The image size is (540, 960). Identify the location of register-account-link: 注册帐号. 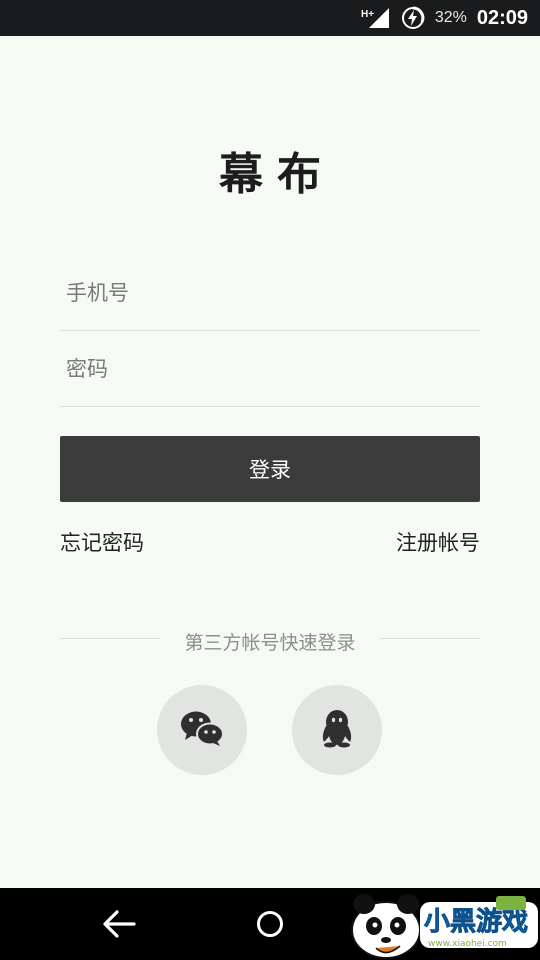
(438, 542).